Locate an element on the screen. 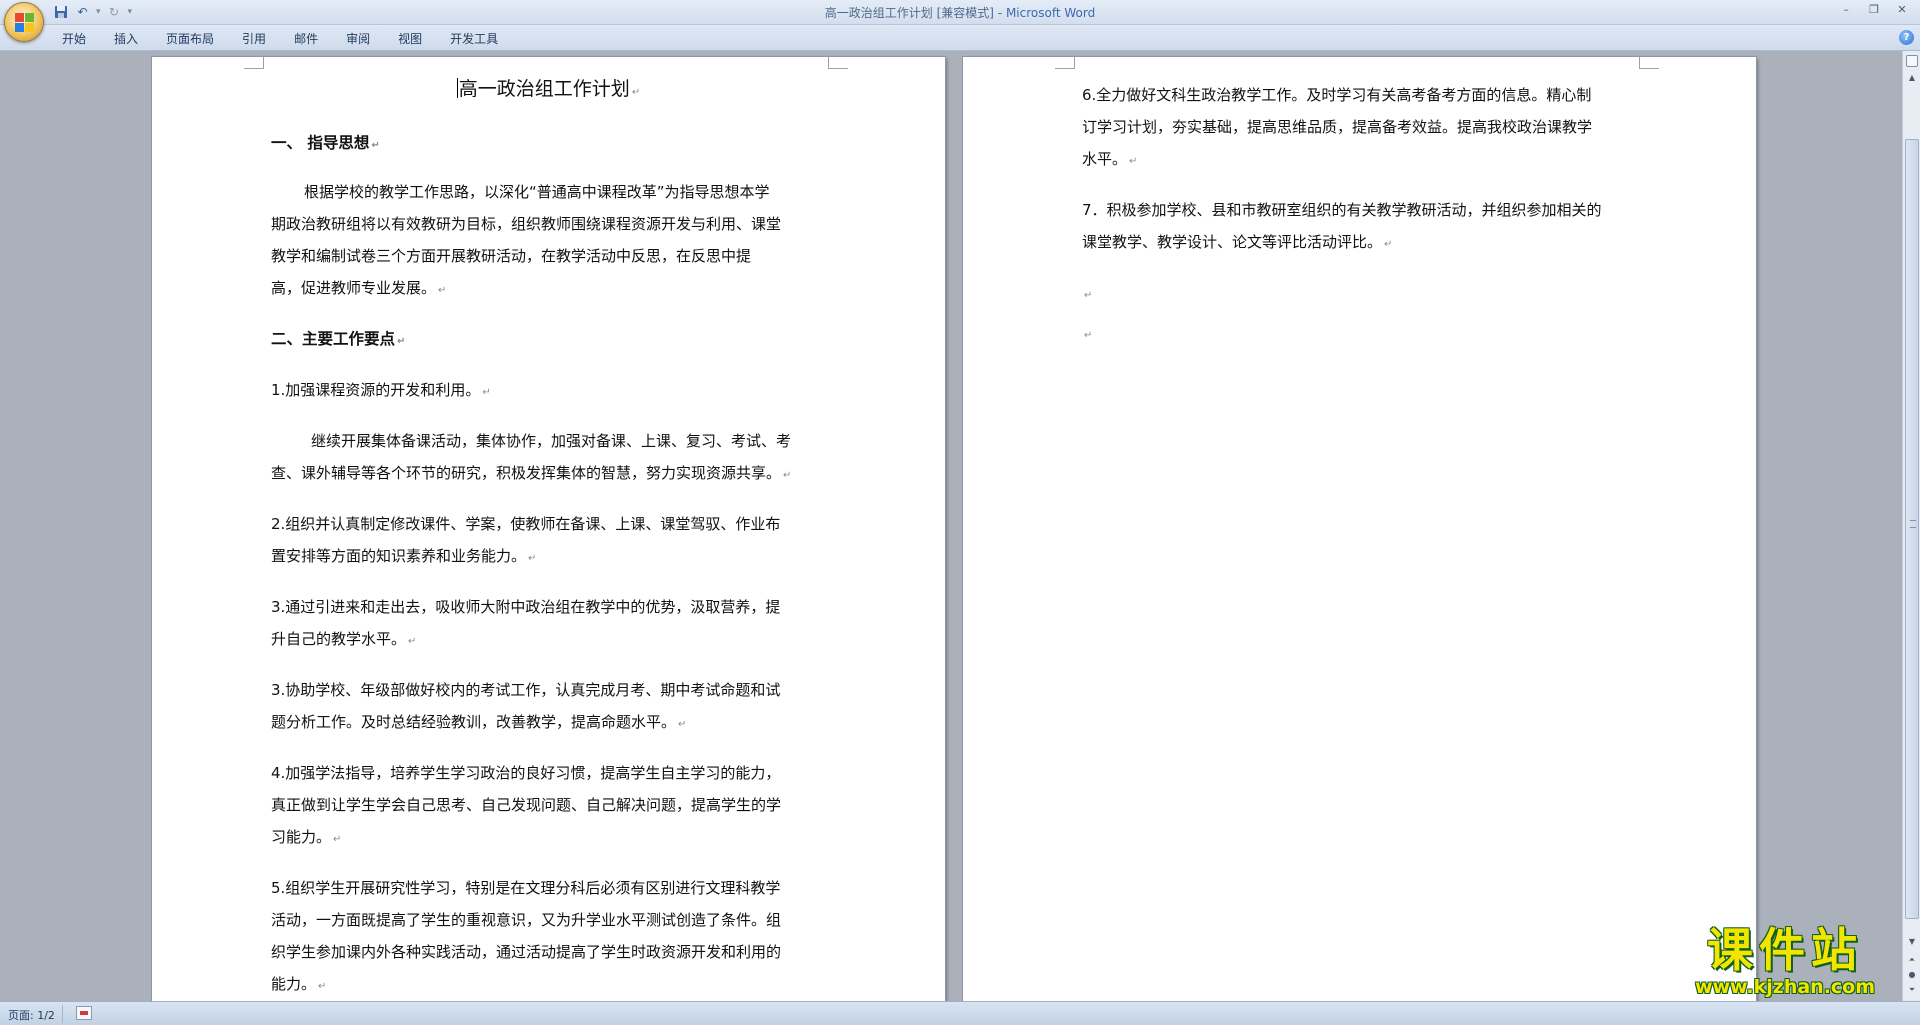 Image resolution: width=1920 pixels, height=1025 pixels. office-logo-icon is located at coordinates (25, 23).